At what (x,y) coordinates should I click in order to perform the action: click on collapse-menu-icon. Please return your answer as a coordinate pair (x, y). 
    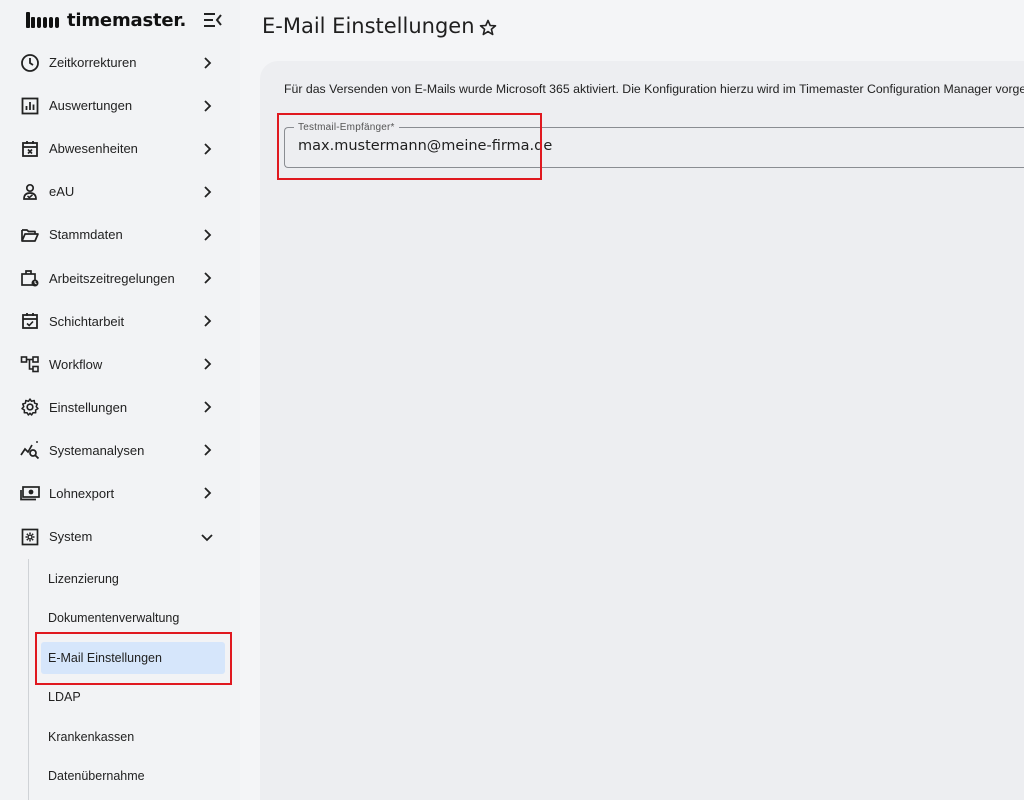
    Looking at the image, I should click on (213, 20).